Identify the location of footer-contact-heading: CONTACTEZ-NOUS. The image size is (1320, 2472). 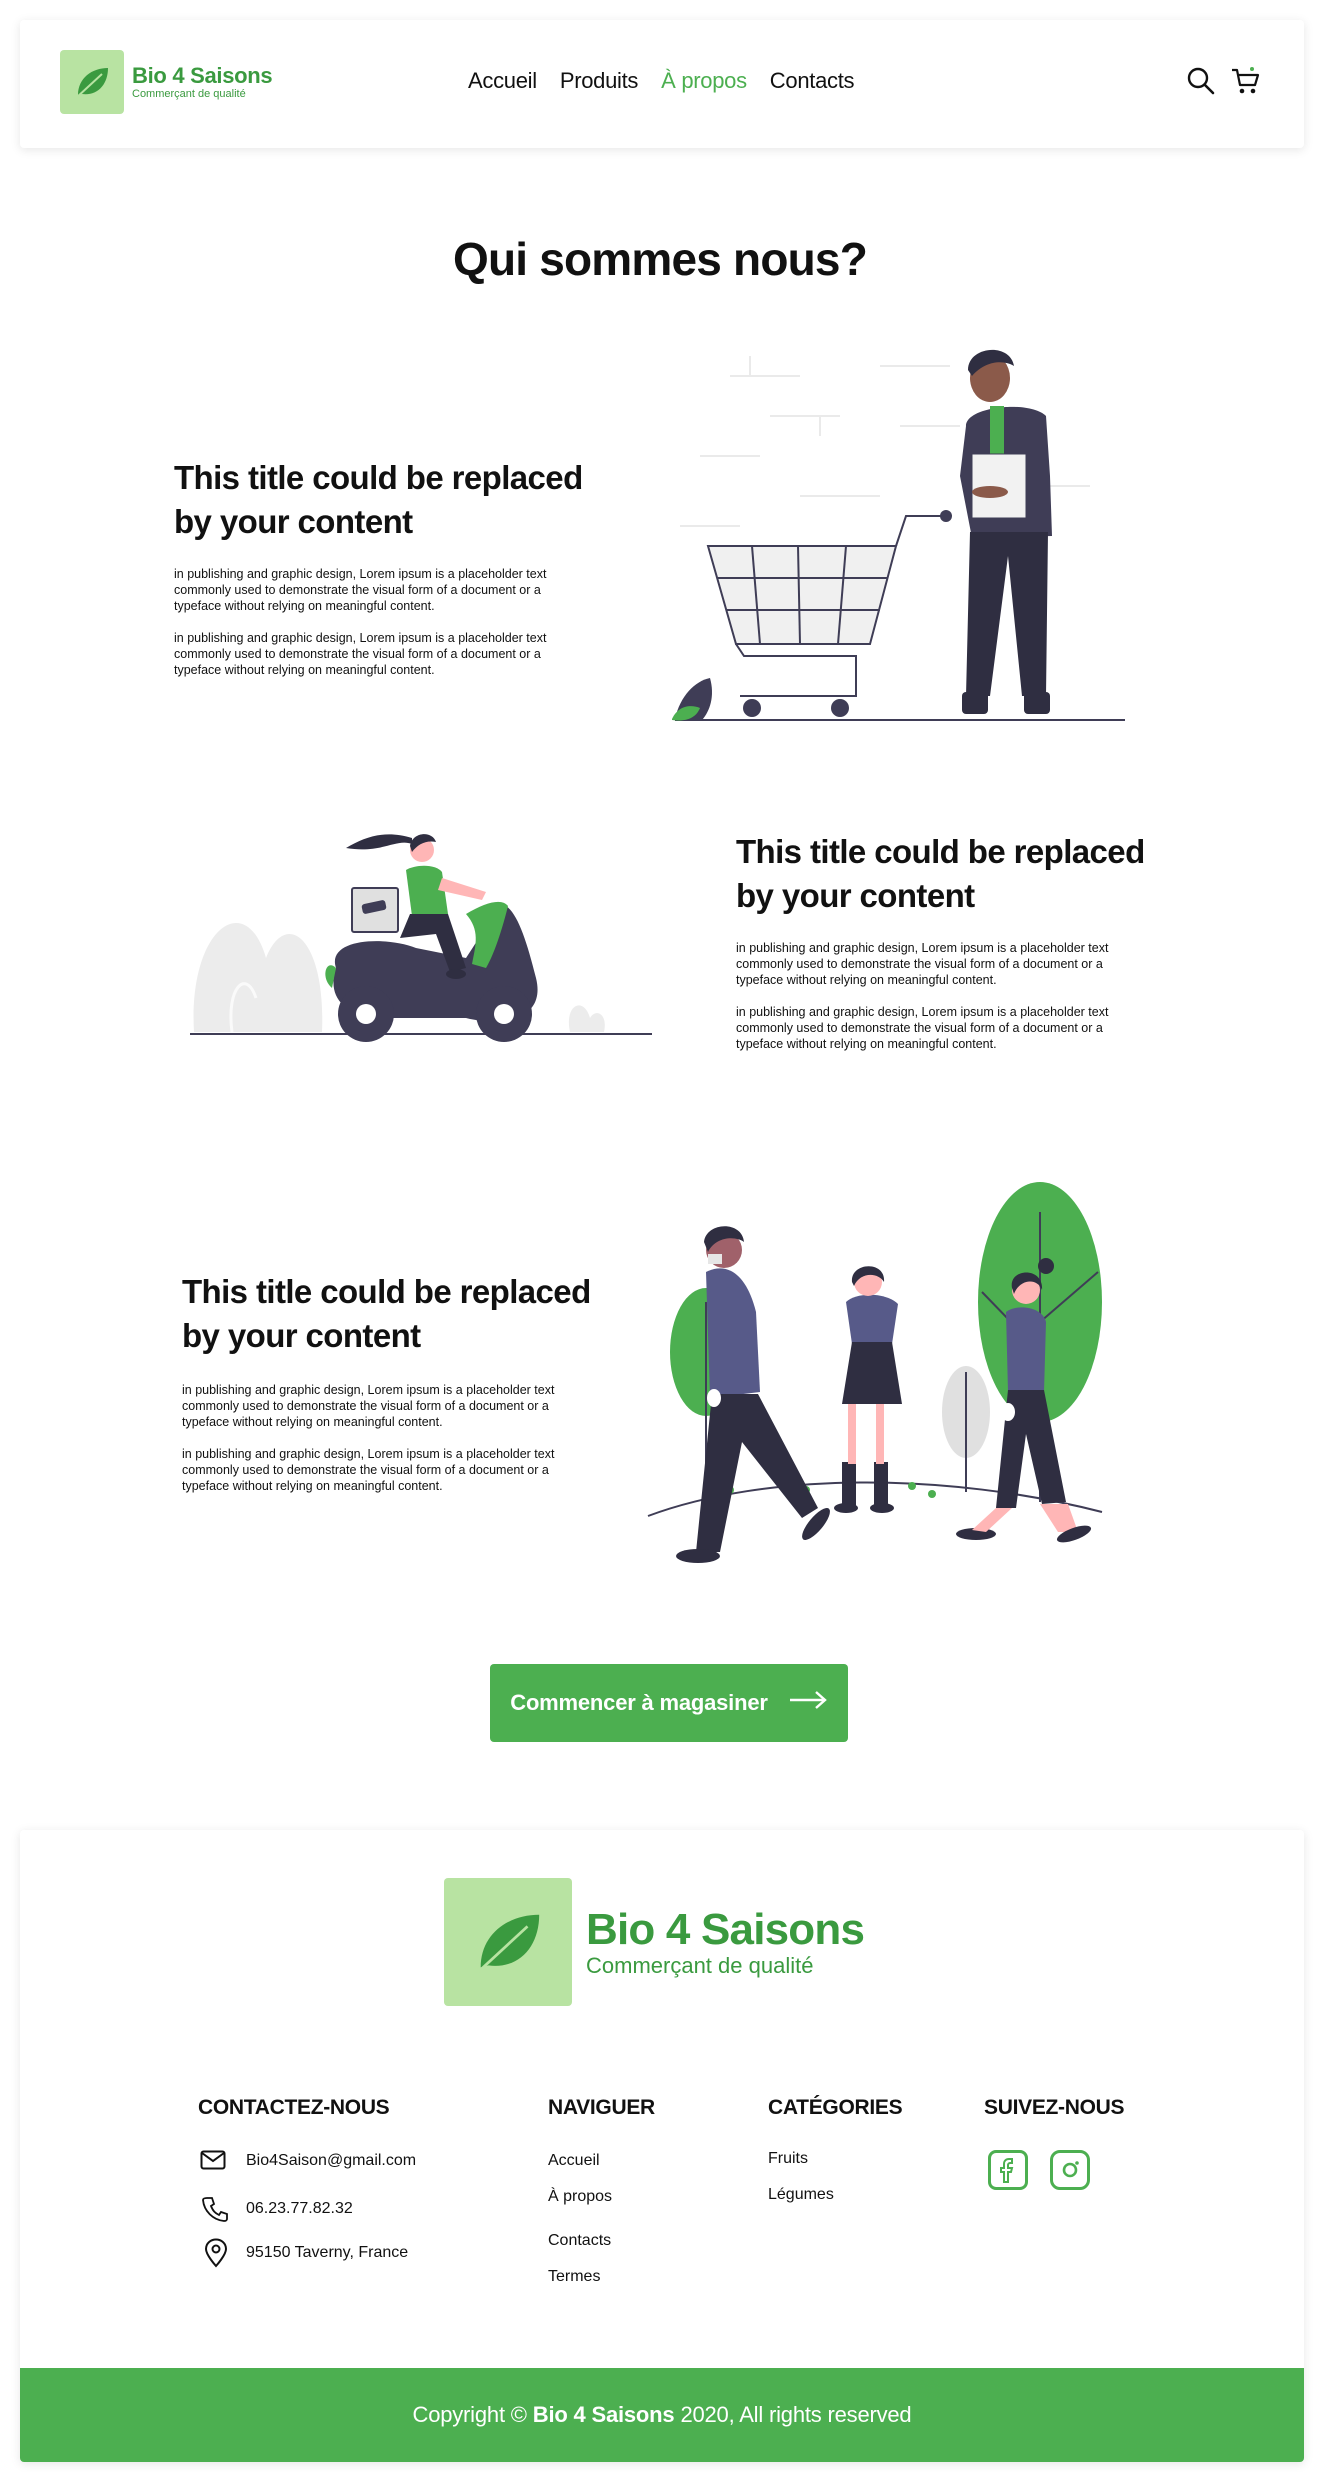
(294, 2107).